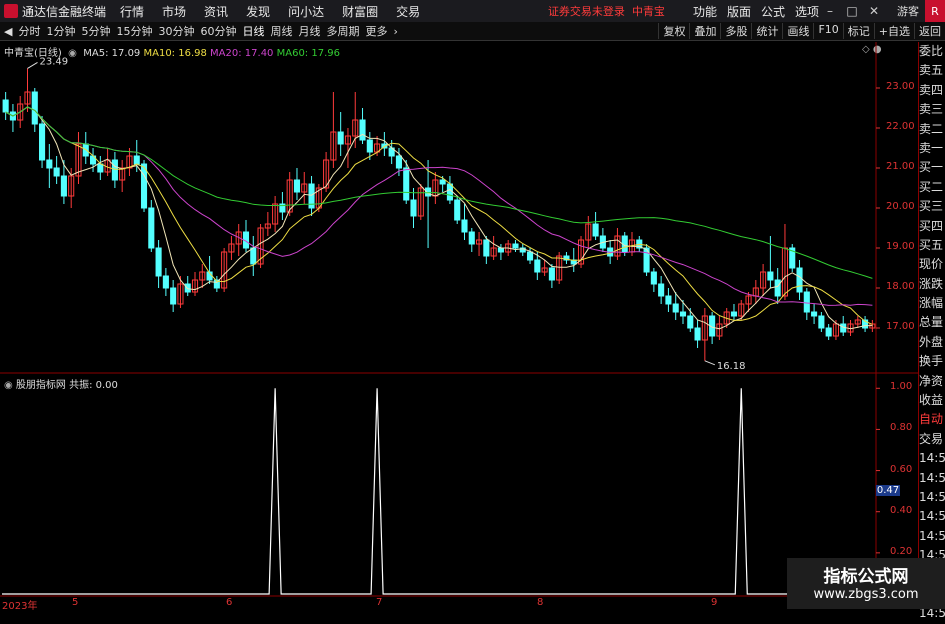 The height and width of the screenshot is (624, 945). I want to click on side-panel-item: 买一, so click(932, 167).